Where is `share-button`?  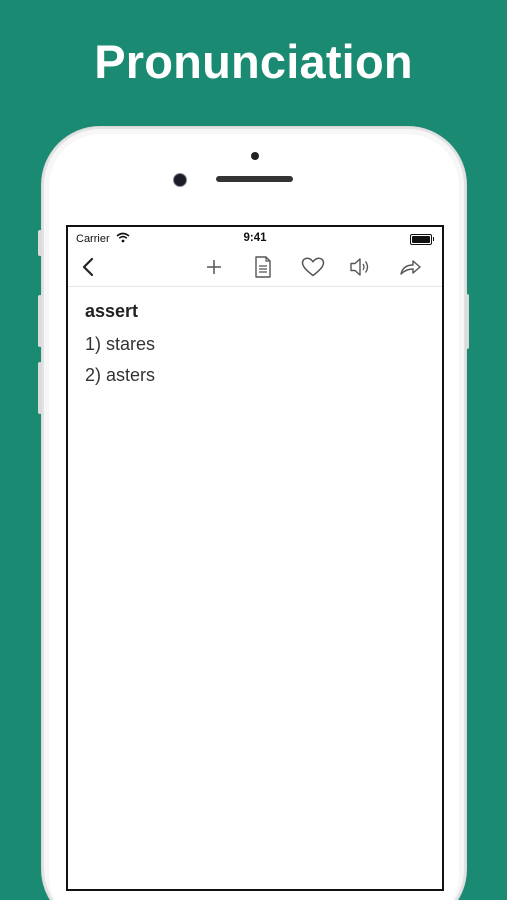 share-button is located at coordinates (411, 267).